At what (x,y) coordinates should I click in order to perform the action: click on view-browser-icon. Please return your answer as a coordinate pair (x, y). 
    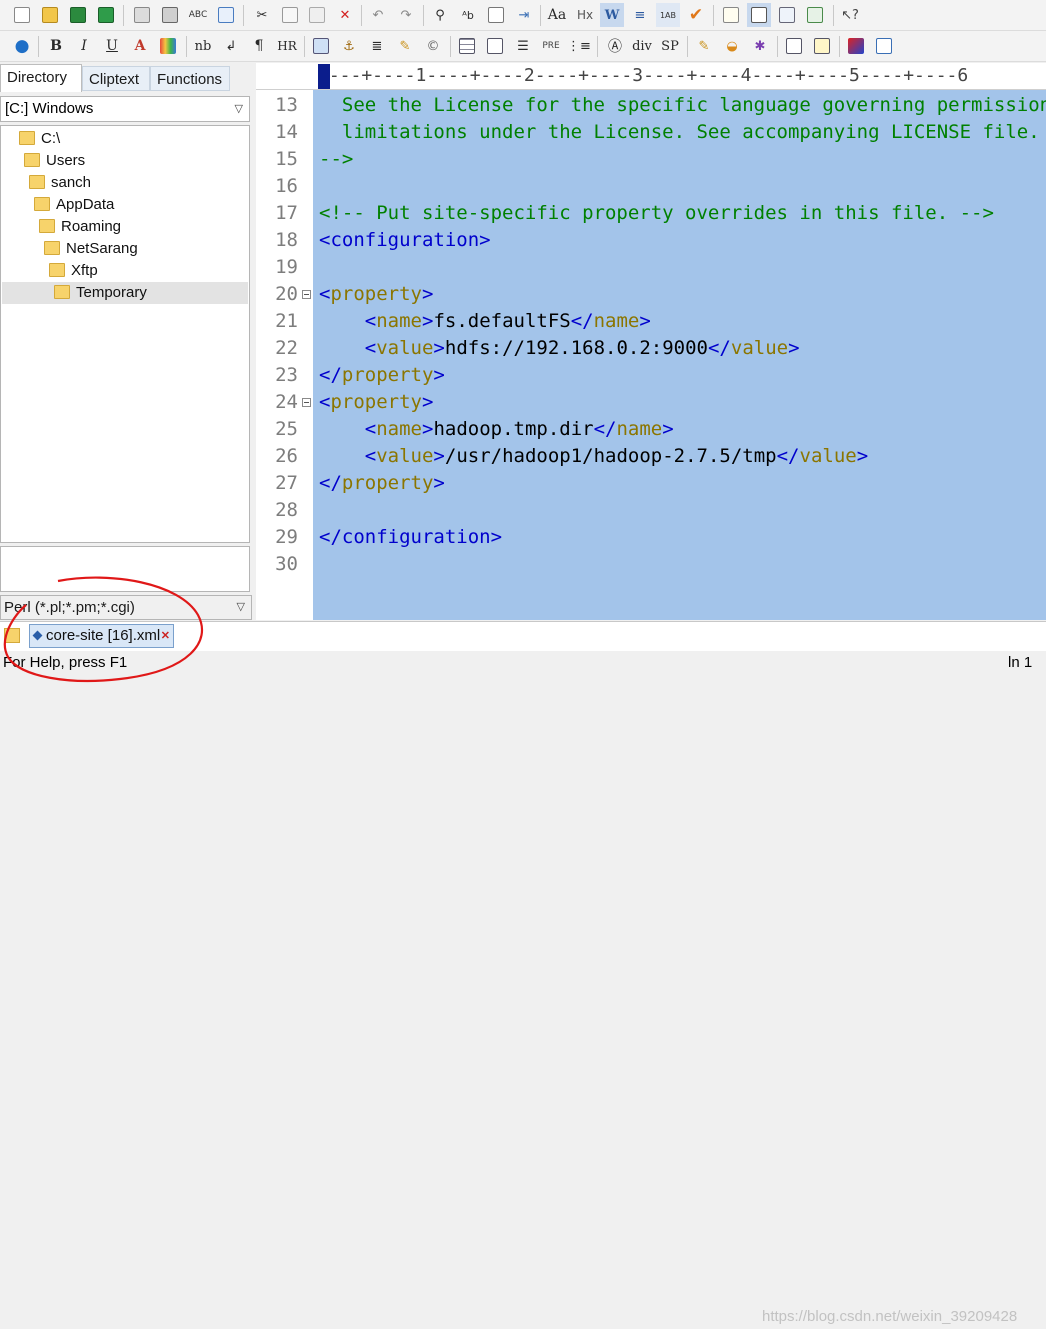
    Looking at the image, I should click on (815, 15).